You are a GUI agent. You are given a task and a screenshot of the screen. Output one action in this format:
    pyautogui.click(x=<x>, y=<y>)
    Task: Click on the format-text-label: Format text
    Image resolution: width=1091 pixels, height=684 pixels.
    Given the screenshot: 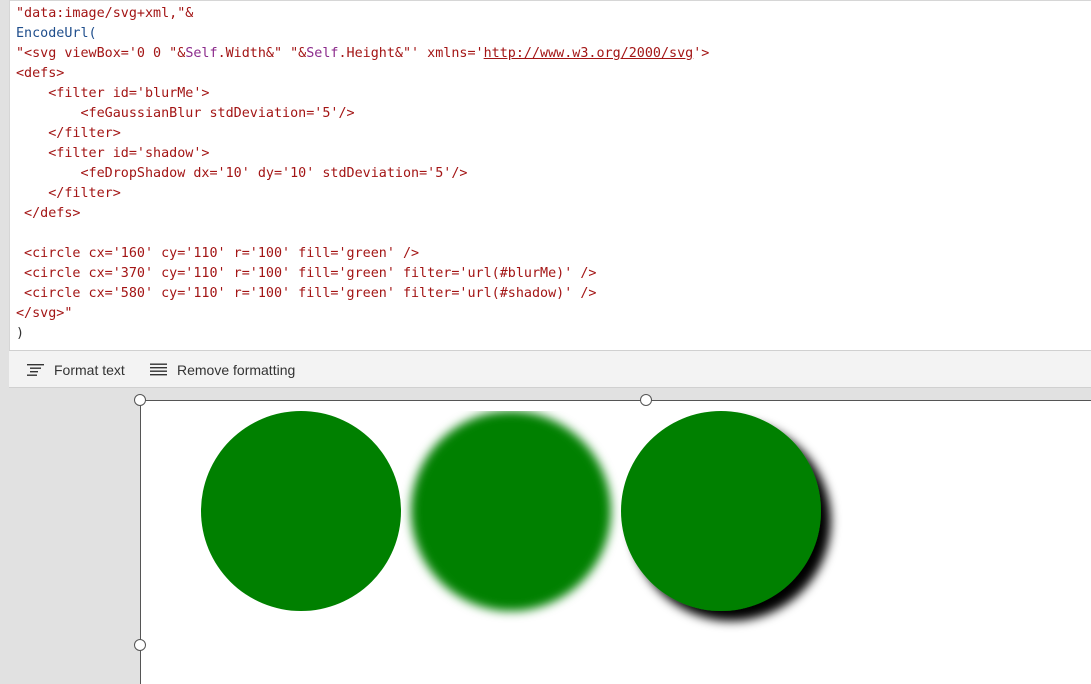 What is the action you would take?
    pyautogui.click(x=89, y=369)
    